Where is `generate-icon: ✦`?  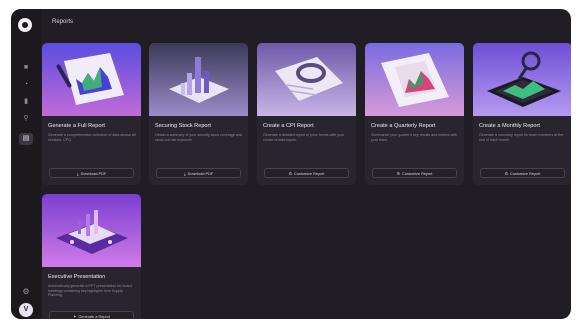 generate-icon: ✦ is located at coordinates (75, 316).